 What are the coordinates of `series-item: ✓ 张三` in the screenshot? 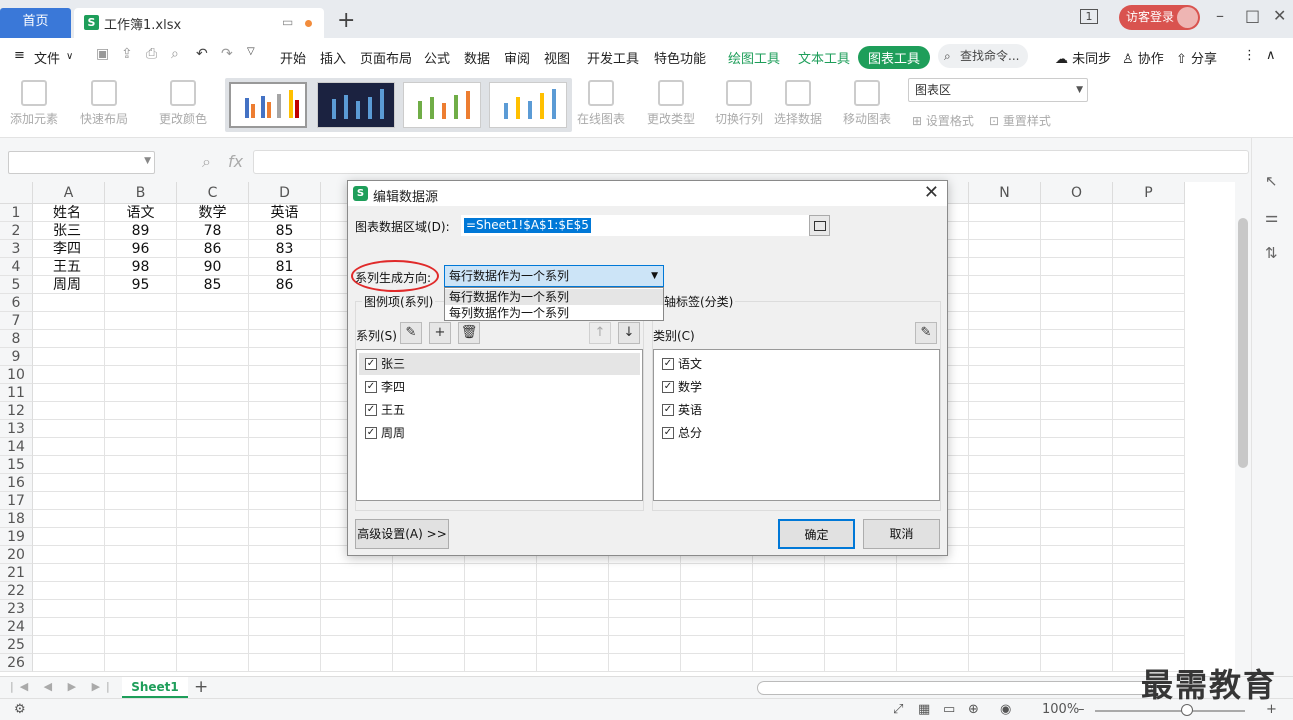 It's located at (499, 364).